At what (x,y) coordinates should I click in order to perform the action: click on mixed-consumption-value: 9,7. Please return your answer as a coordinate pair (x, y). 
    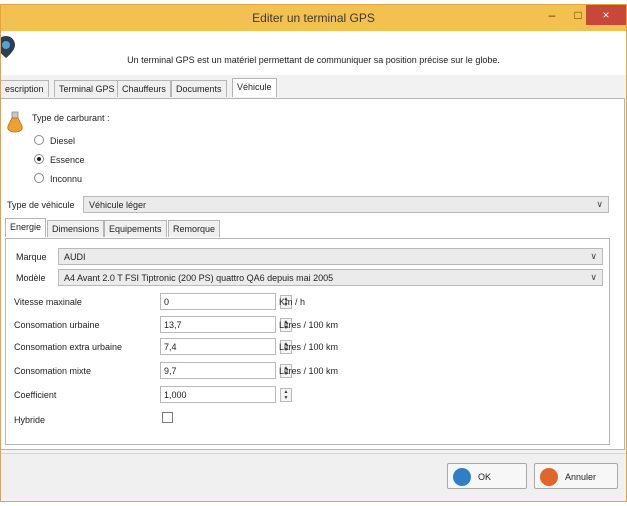
    Looking at the image, I should click on (170, 371).